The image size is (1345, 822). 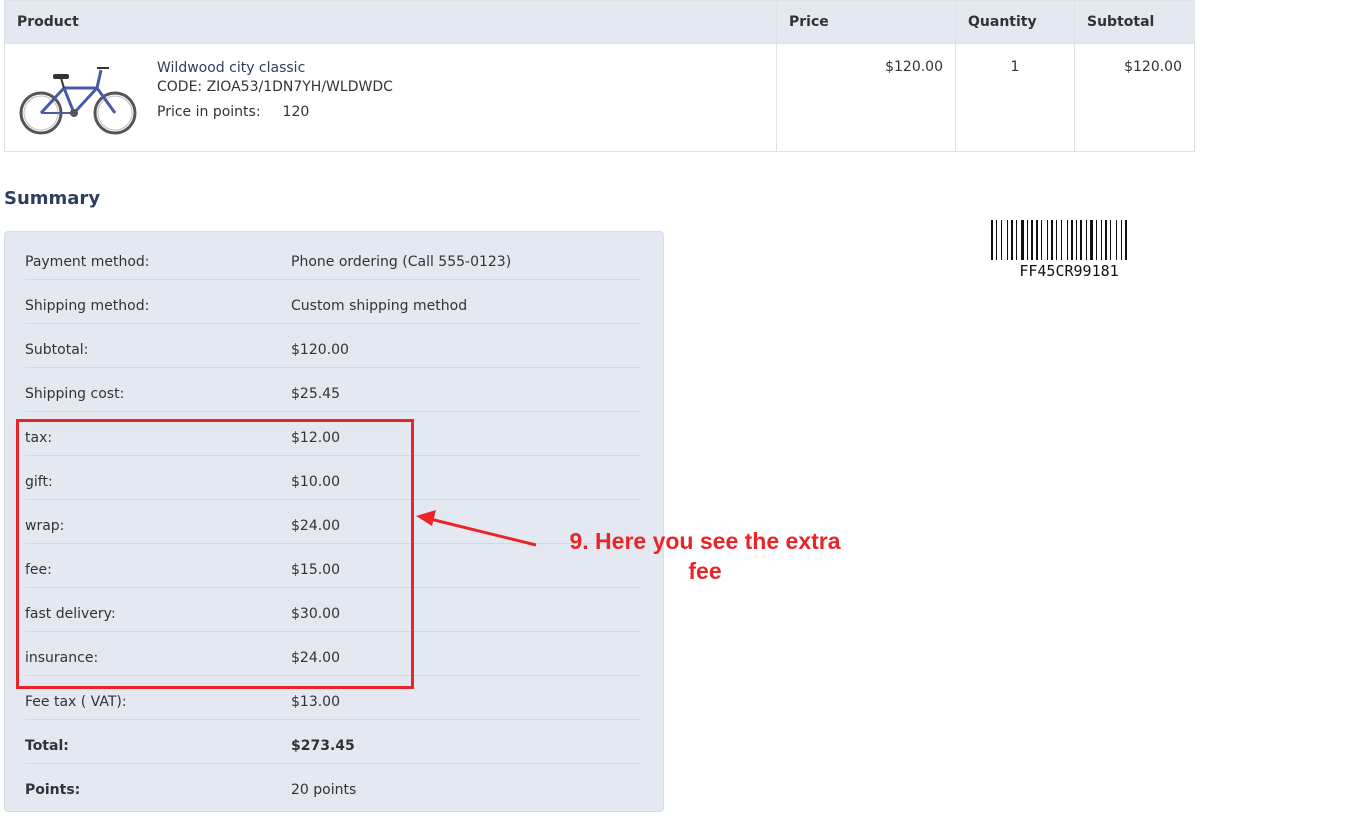 I want to click on summary-value: Phone ordering (Call 555-0123), so click(x=401, y=262).